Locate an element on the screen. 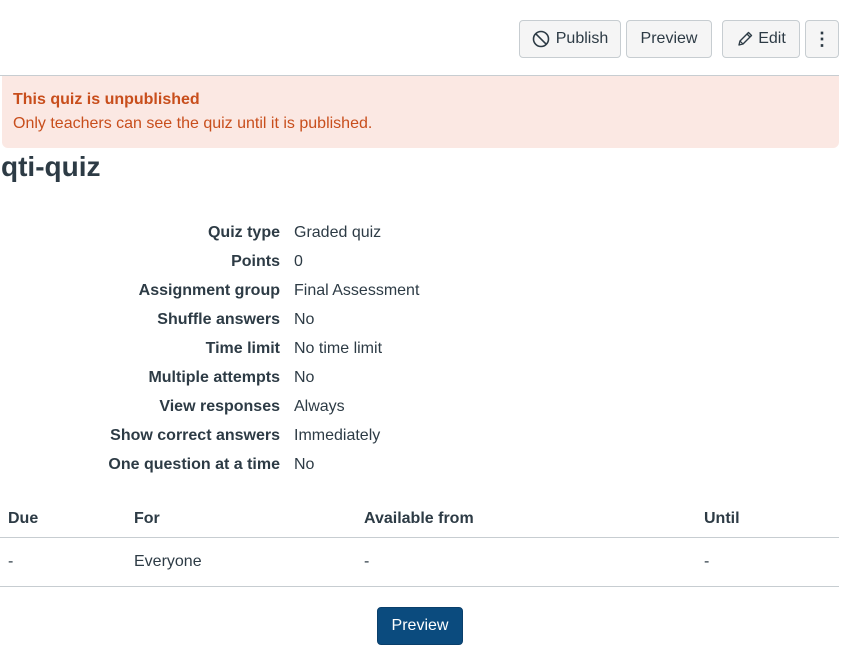  quiz-toolbar: Publish Preview Edit ⋮ is located at coordinates (679, 39).